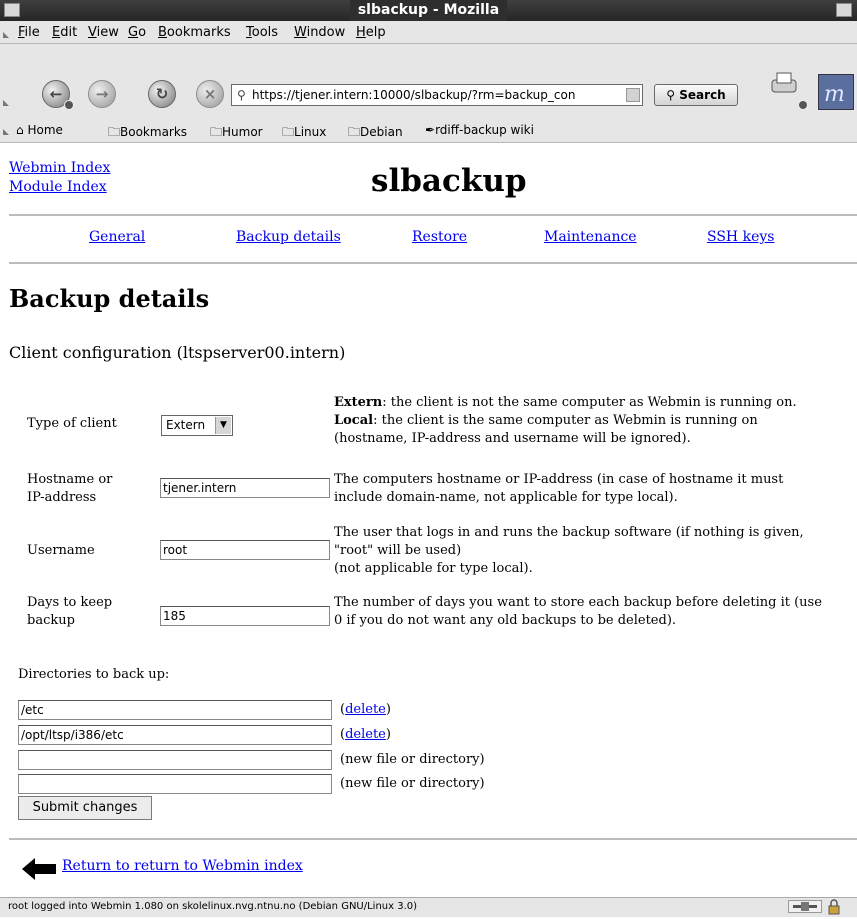 This screenshot has height=919, width=857. I want to click on bookmark-rdiff-backup-wiki: ✒rdiff-backup wiki, so click(479, 130).